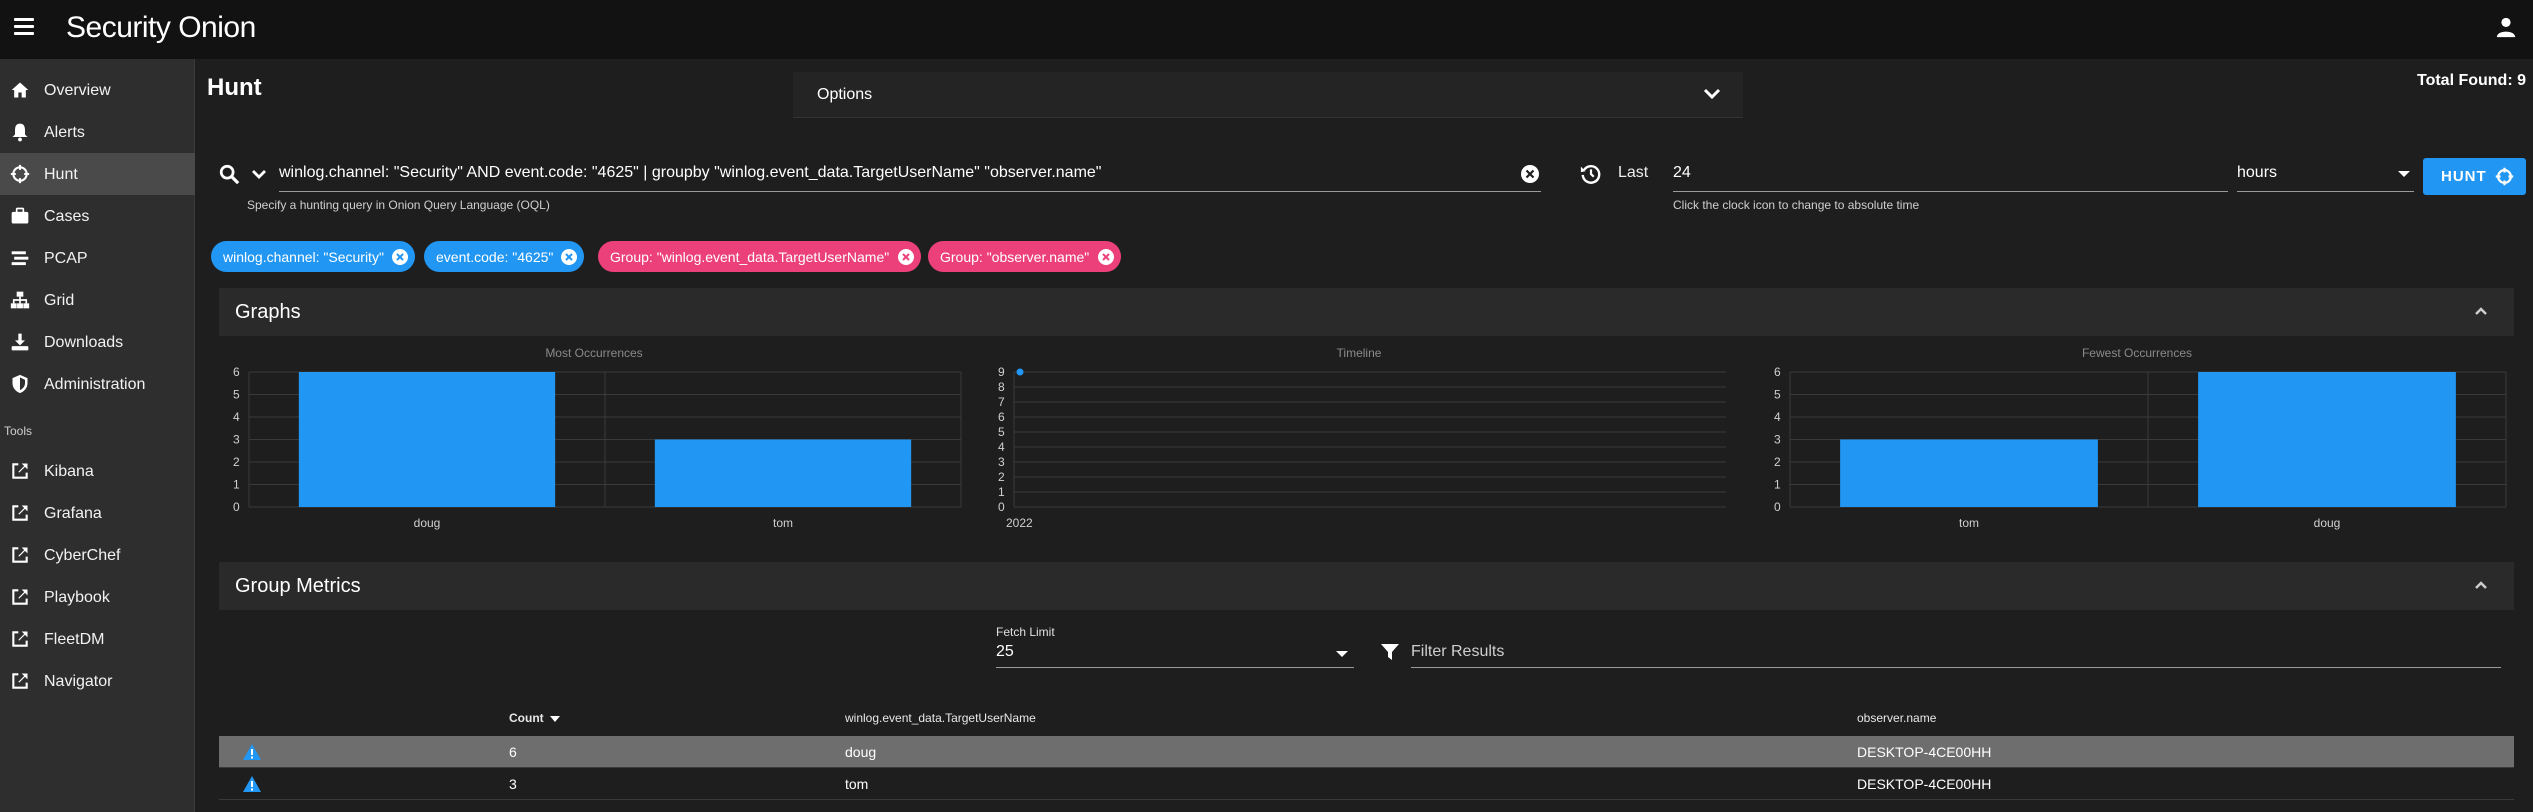  I want to click on search-icon, so click(229, 174).